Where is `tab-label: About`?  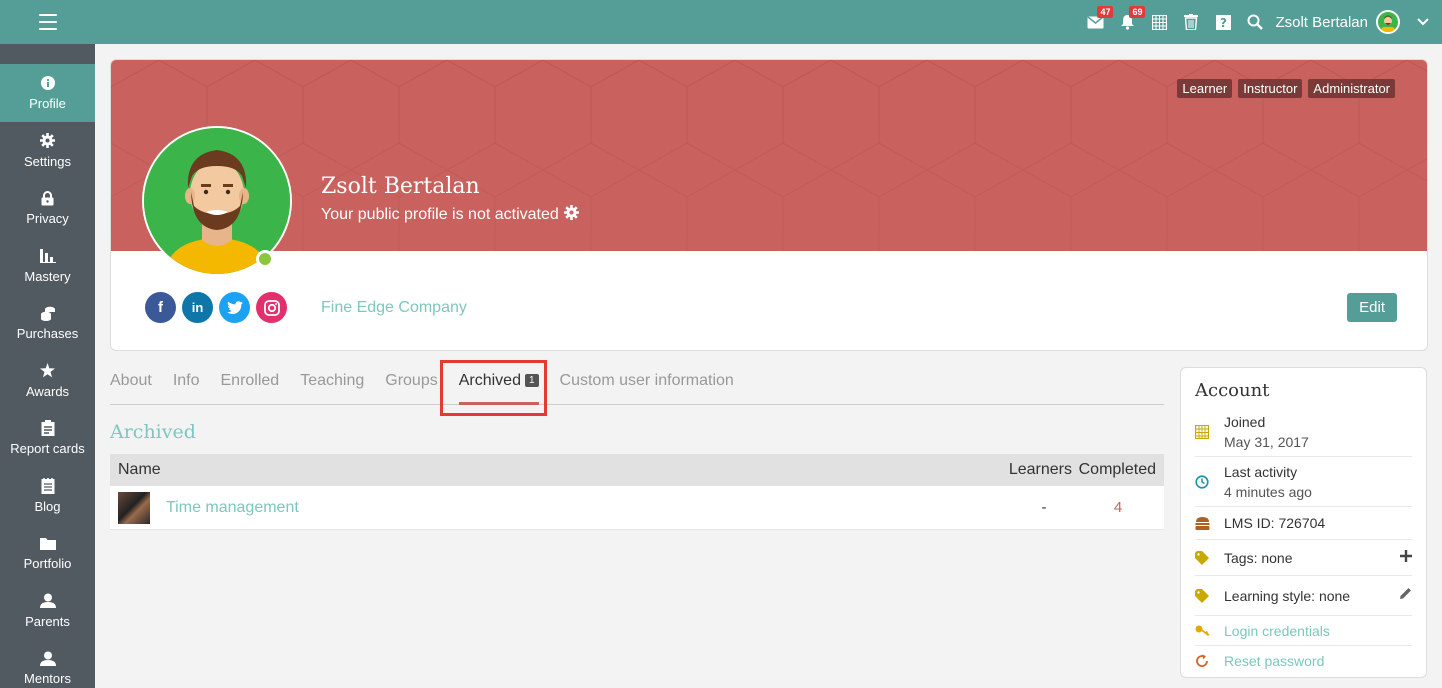
tab-label: About is located at coordinates (131, 380).